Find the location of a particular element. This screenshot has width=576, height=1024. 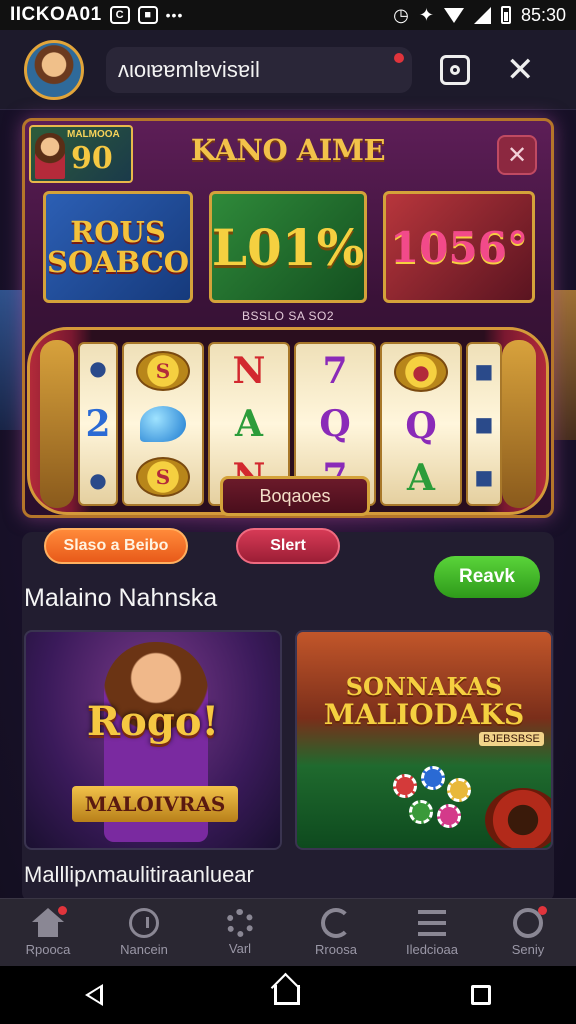

wifi-icon is located at coordinates (453, 15).